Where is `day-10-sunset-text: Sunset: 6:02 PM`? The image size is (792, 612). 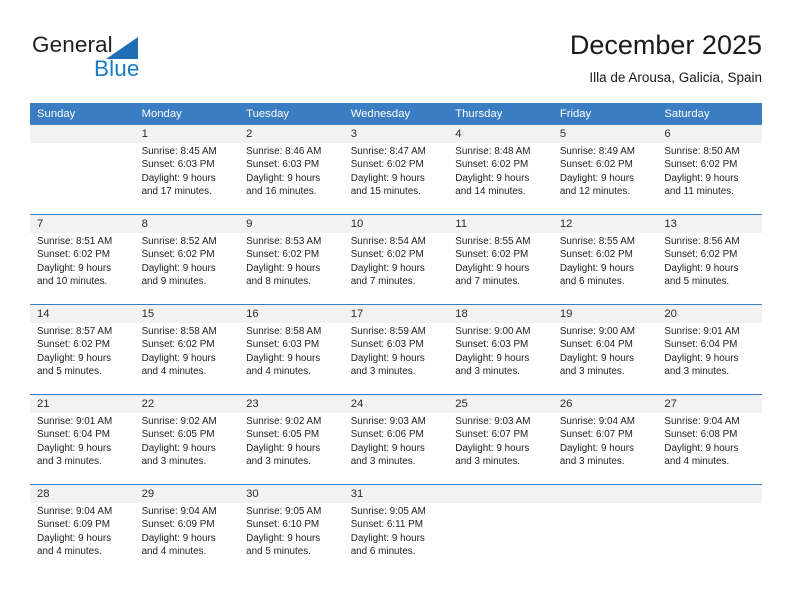 day-10-sunset-text: Sunset: 6:02 PM is located at coordinates (387, 255).